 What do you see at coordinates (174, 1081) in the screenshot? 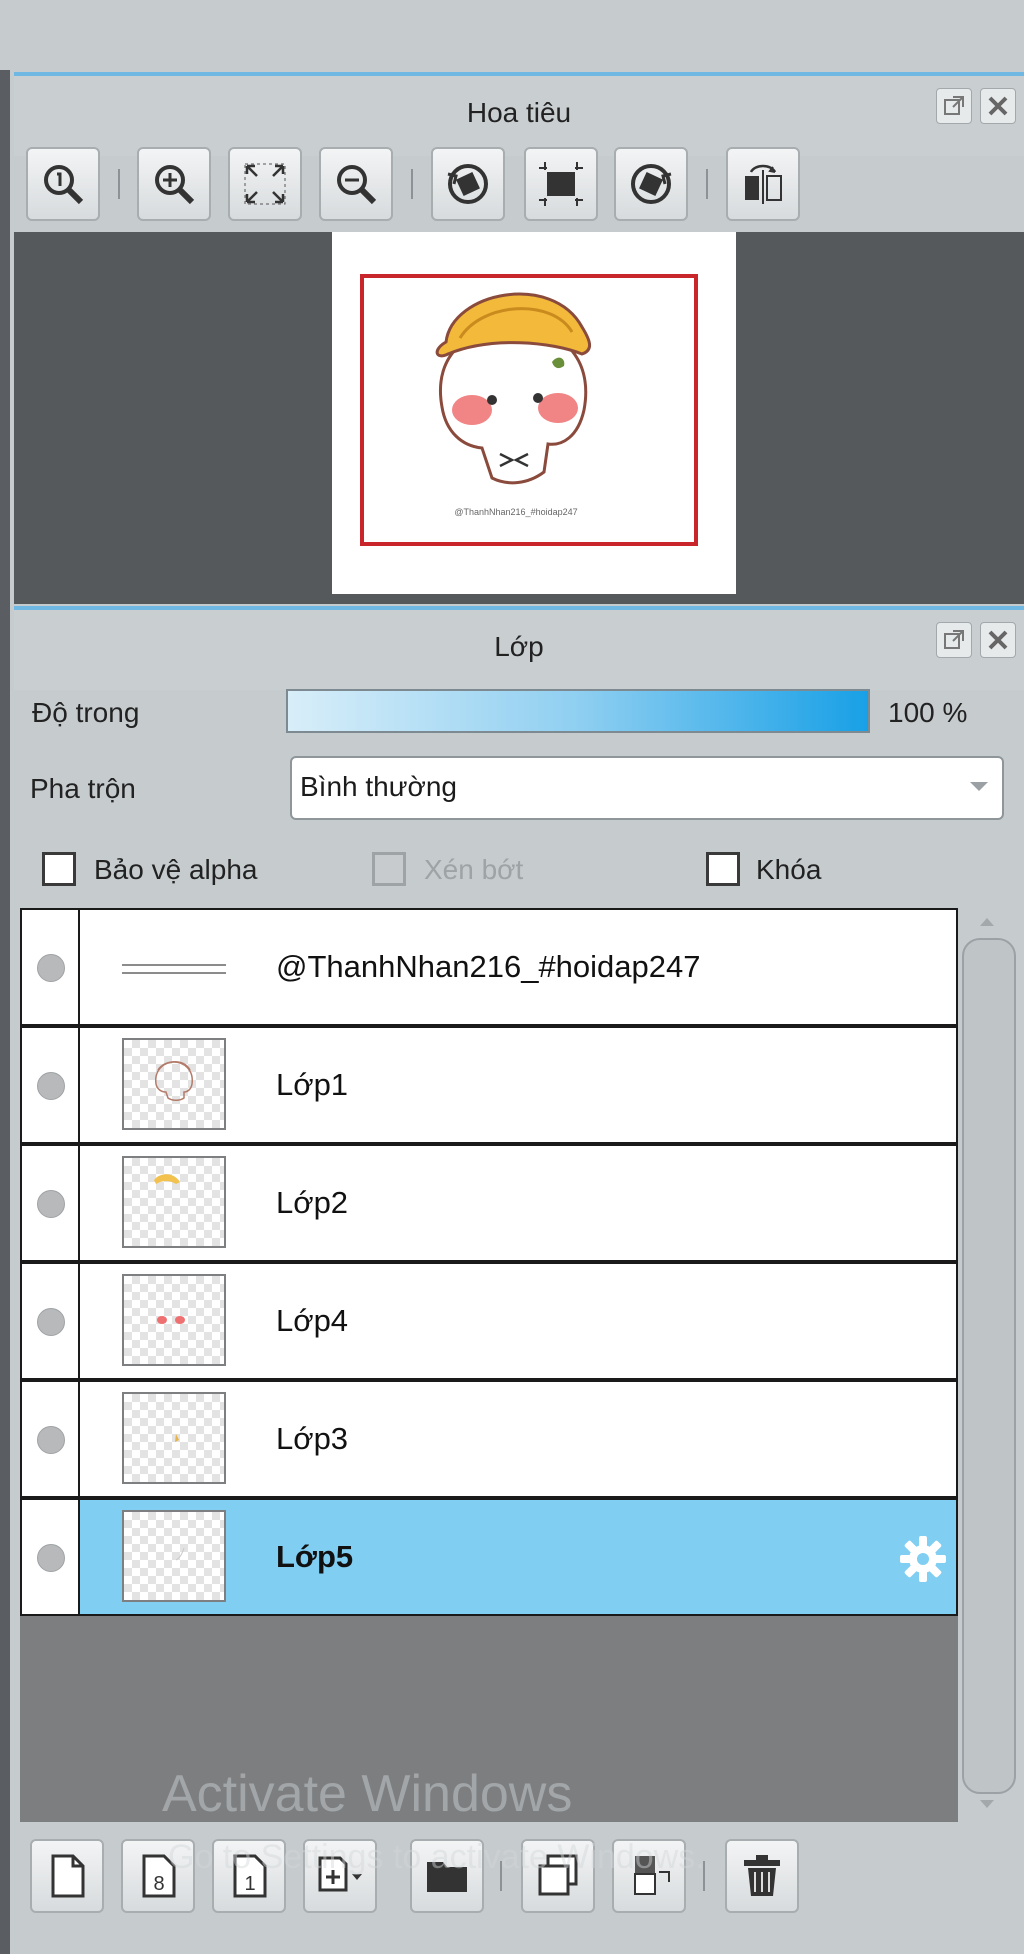
I see `lineart-thumbnail-icon` at bounding box center [174, 1081].